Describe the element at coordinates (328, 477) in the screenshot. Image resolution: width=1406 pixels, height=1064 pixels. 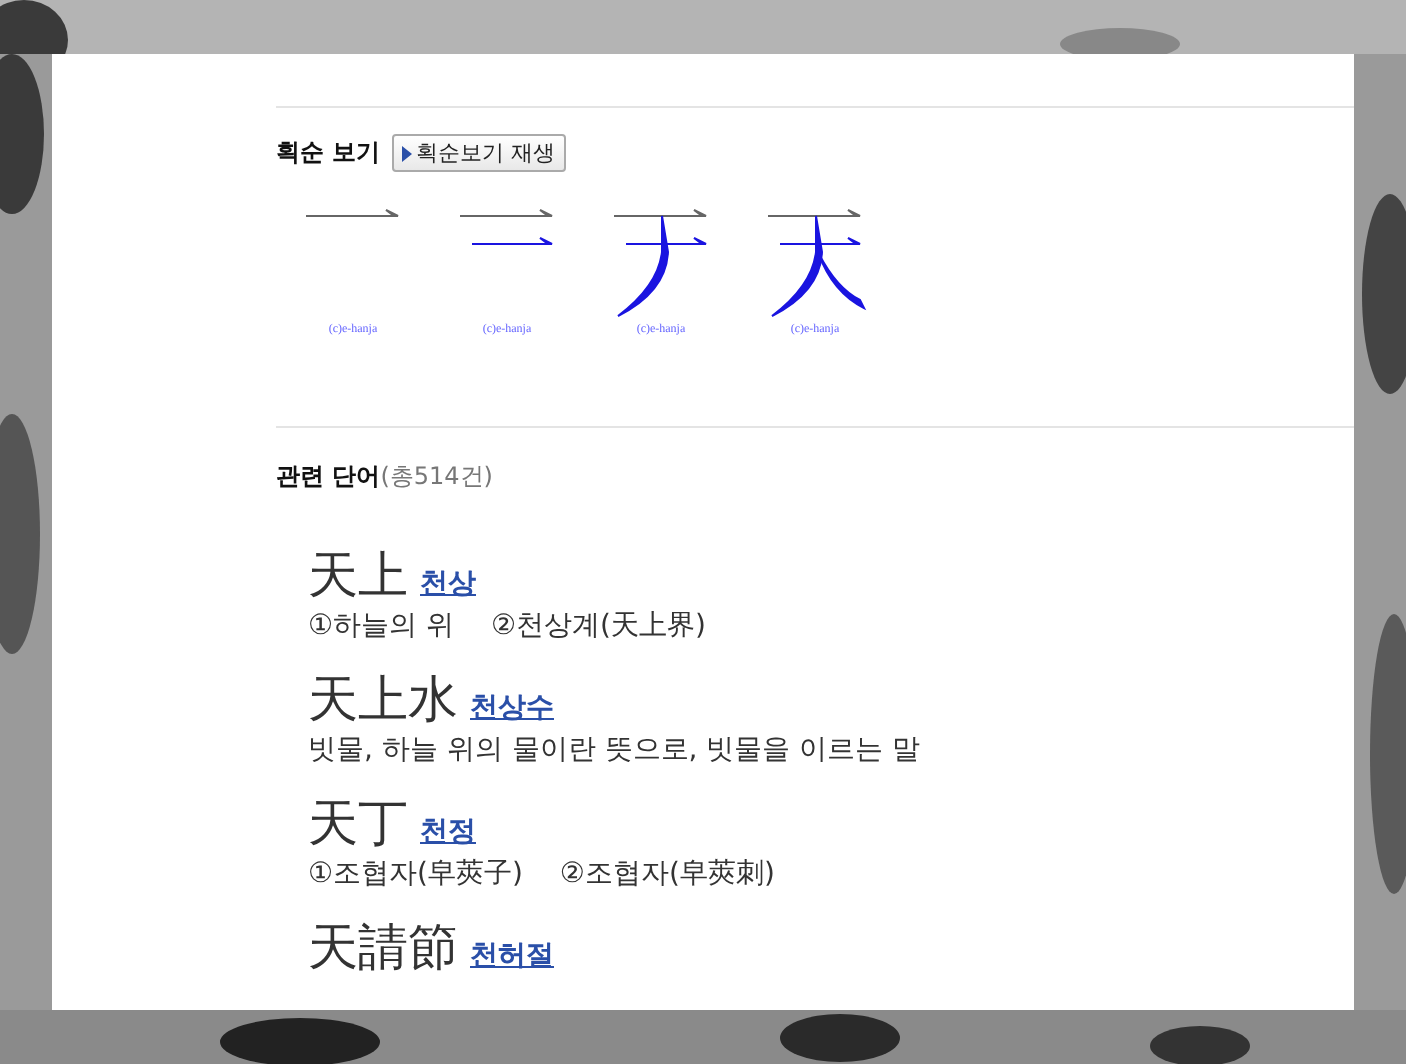
I see `section-title: 관련 단어` at that location.